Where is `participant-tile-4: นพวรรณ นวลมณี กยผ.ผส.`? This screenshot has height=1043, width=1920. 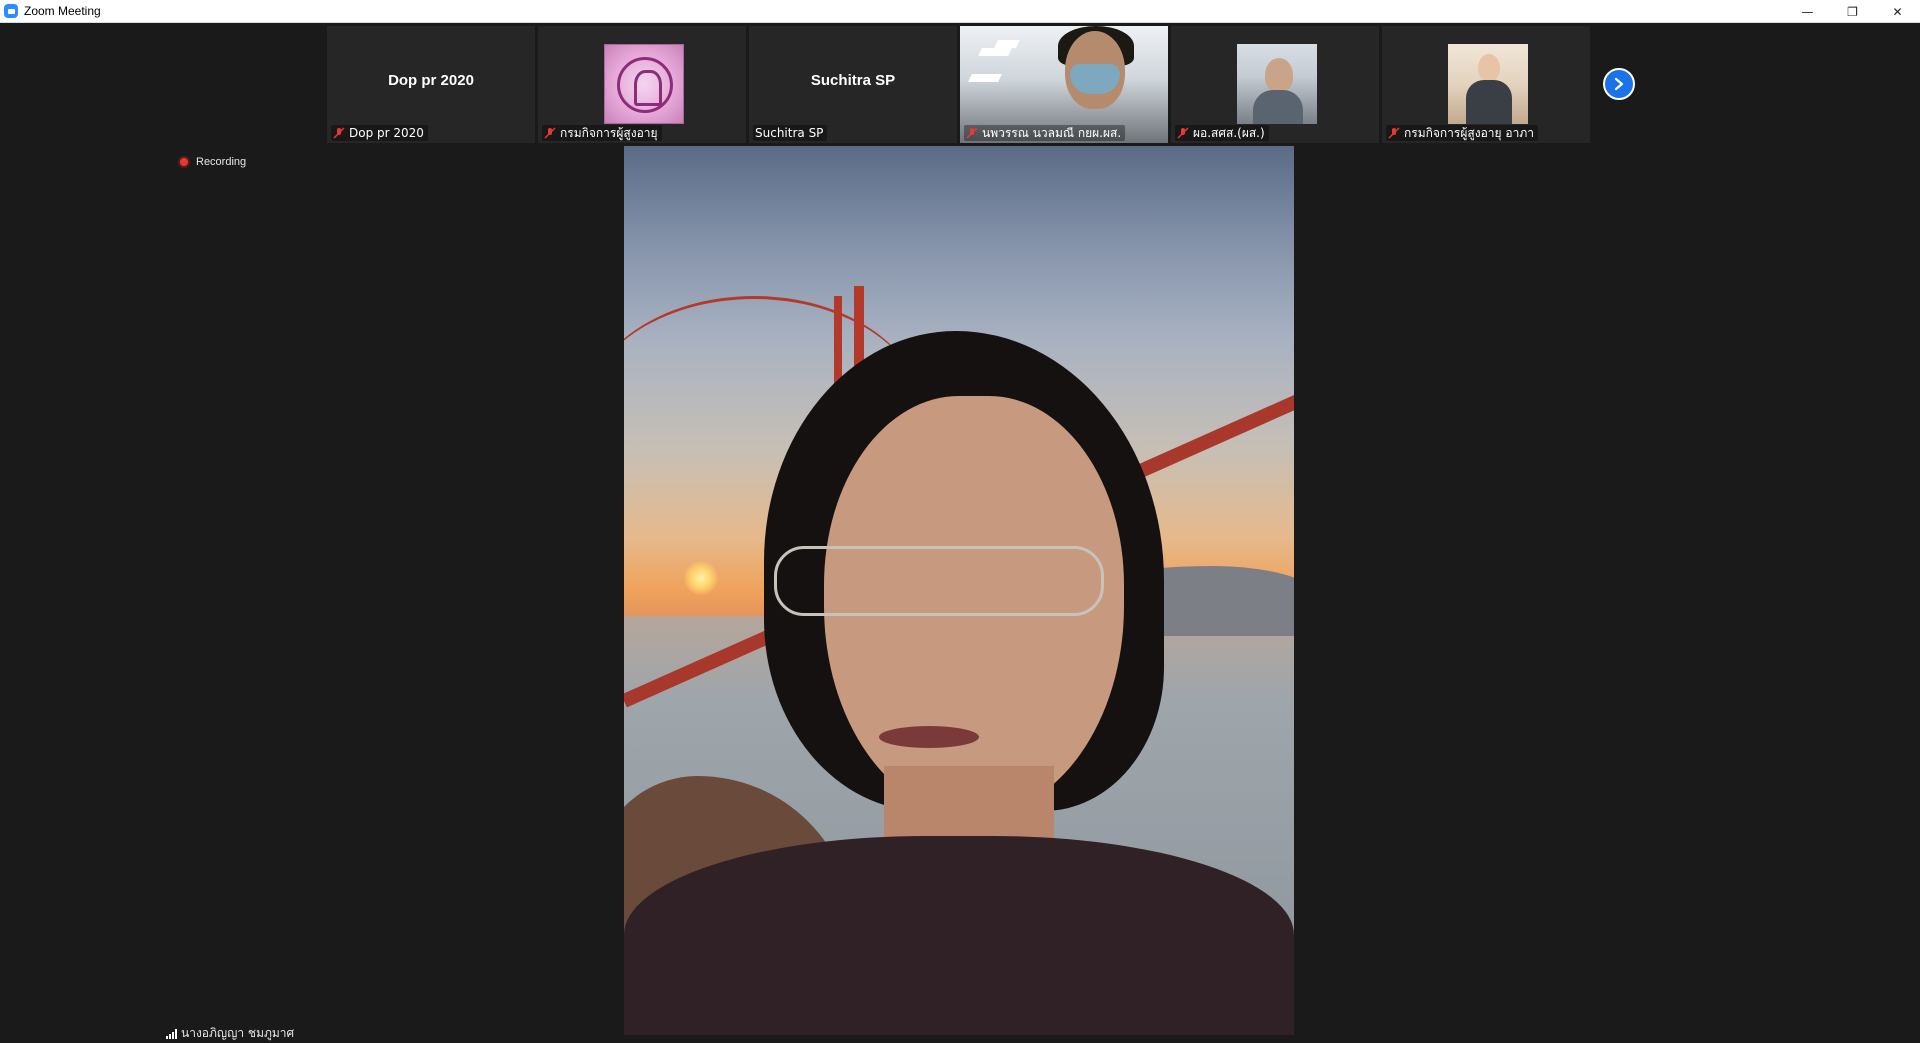
participant-tile-4: นพวรรณ นวลมณี กยผ.ผส. is located at coordinates (1064, 84).